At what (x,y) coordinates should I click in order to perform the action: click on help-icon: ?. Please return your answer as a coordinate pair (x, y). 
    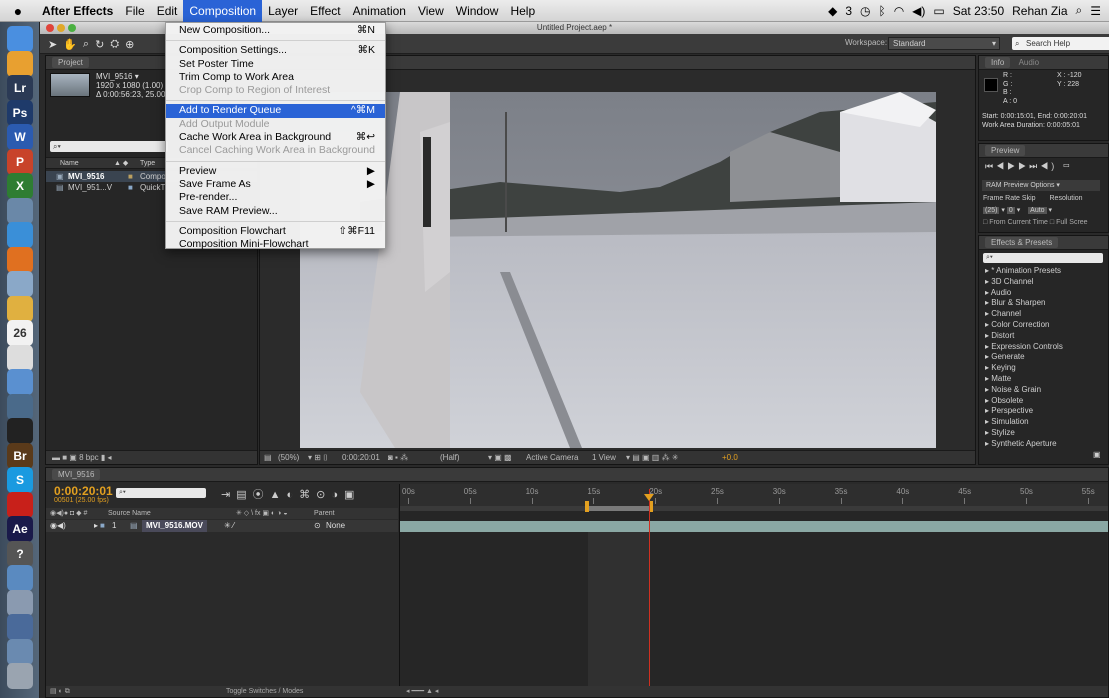
    Looking at the image, I should click on (20, 553).